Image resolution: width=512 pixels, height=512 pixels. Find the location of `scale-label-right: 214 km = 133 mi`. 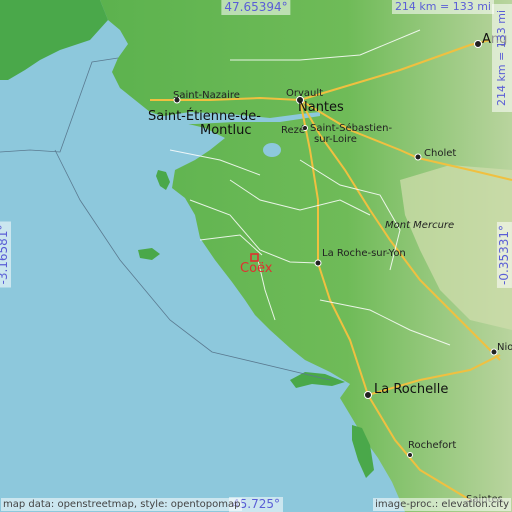

scale-label-right: 214 km = 133 mi is located at coordinates (502, 58).